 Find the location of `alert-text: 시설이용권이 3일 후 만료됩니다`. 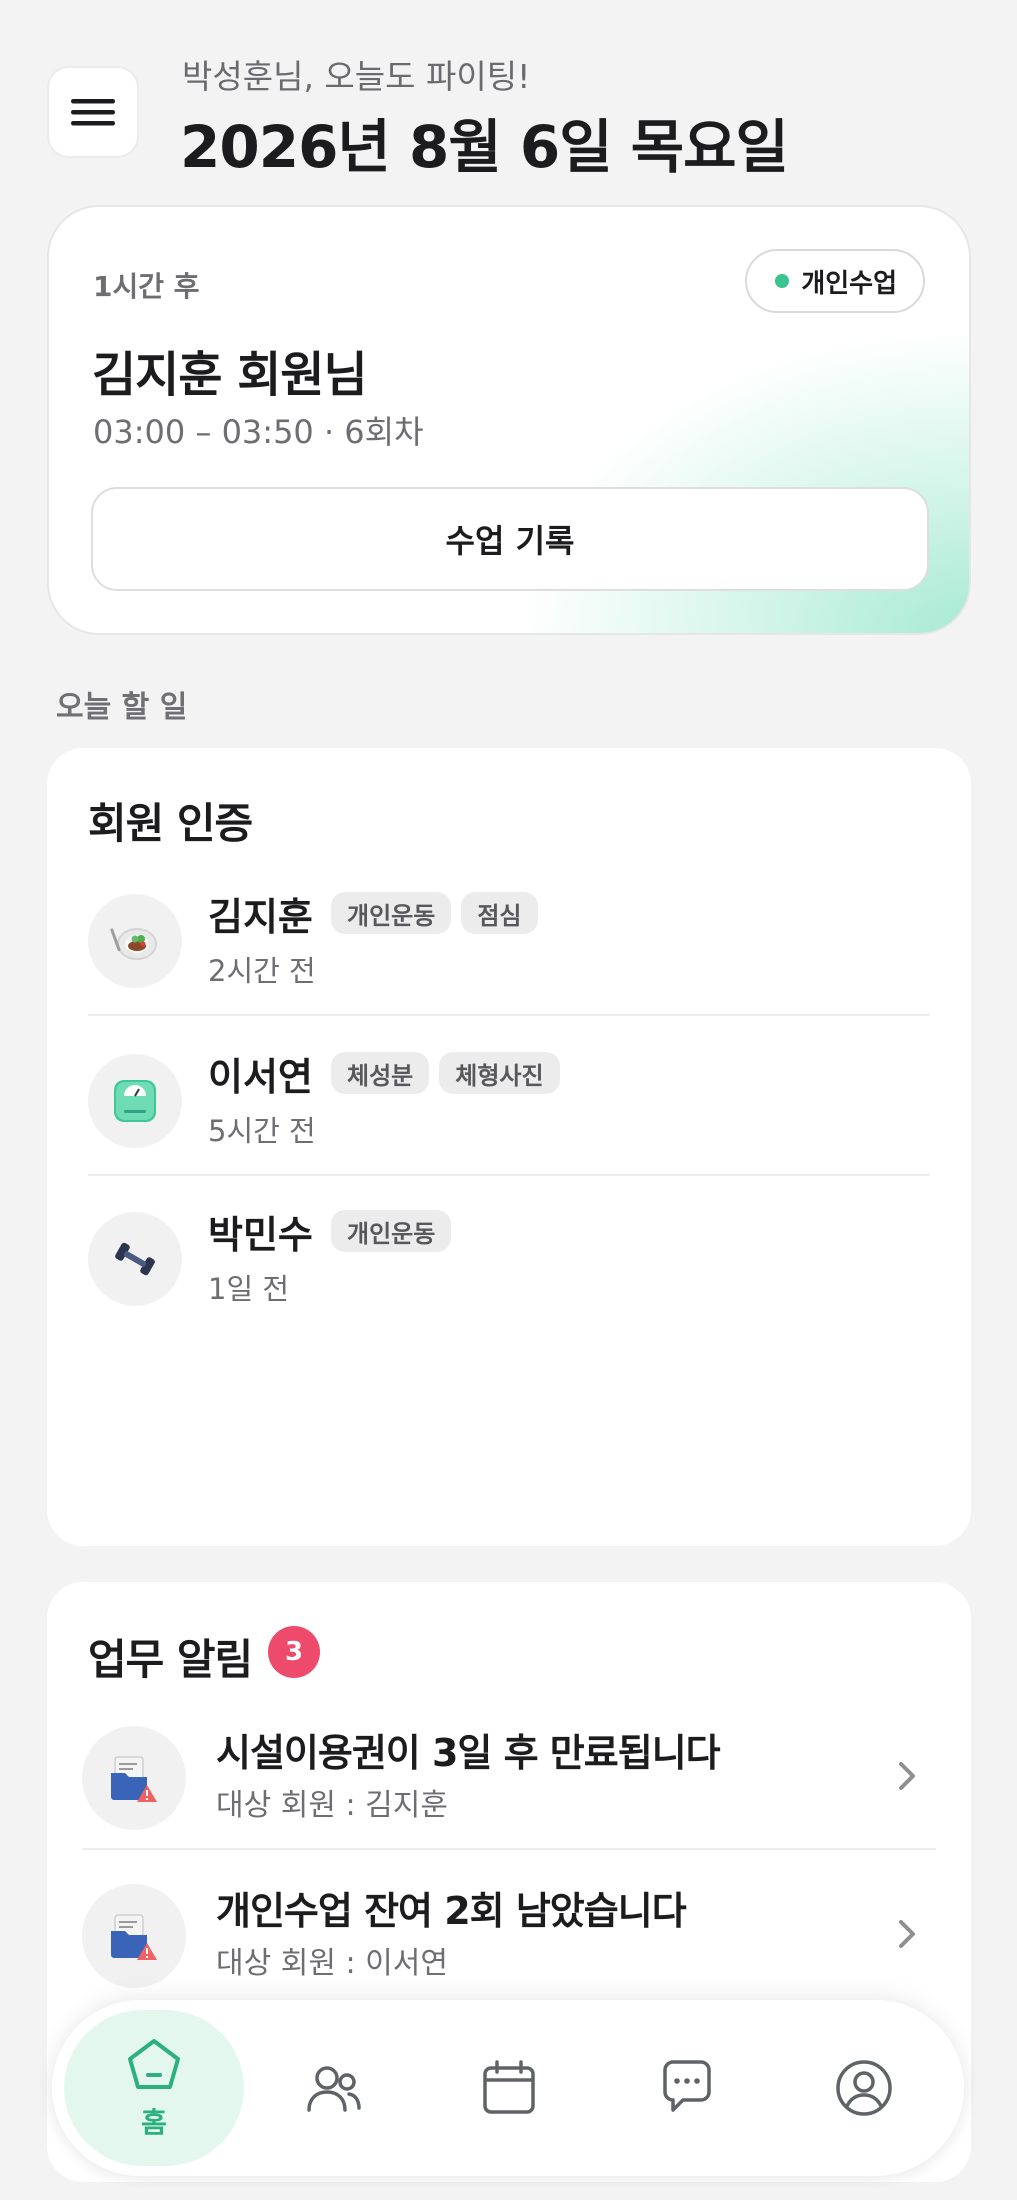

alert-text: 시설이용권이 3일 후 만료됩니다 is located at coordinates (468, 1753).